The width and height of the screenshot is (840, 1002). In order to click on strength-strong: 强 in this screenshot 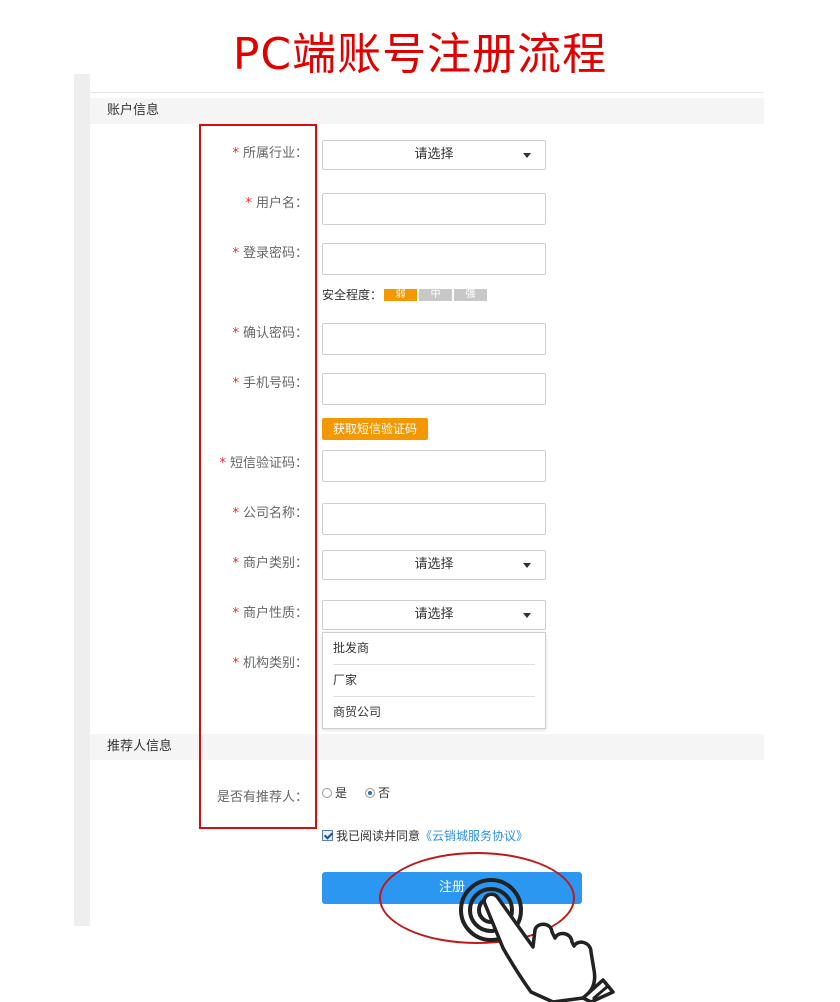, I will do `click(471, 294)`.